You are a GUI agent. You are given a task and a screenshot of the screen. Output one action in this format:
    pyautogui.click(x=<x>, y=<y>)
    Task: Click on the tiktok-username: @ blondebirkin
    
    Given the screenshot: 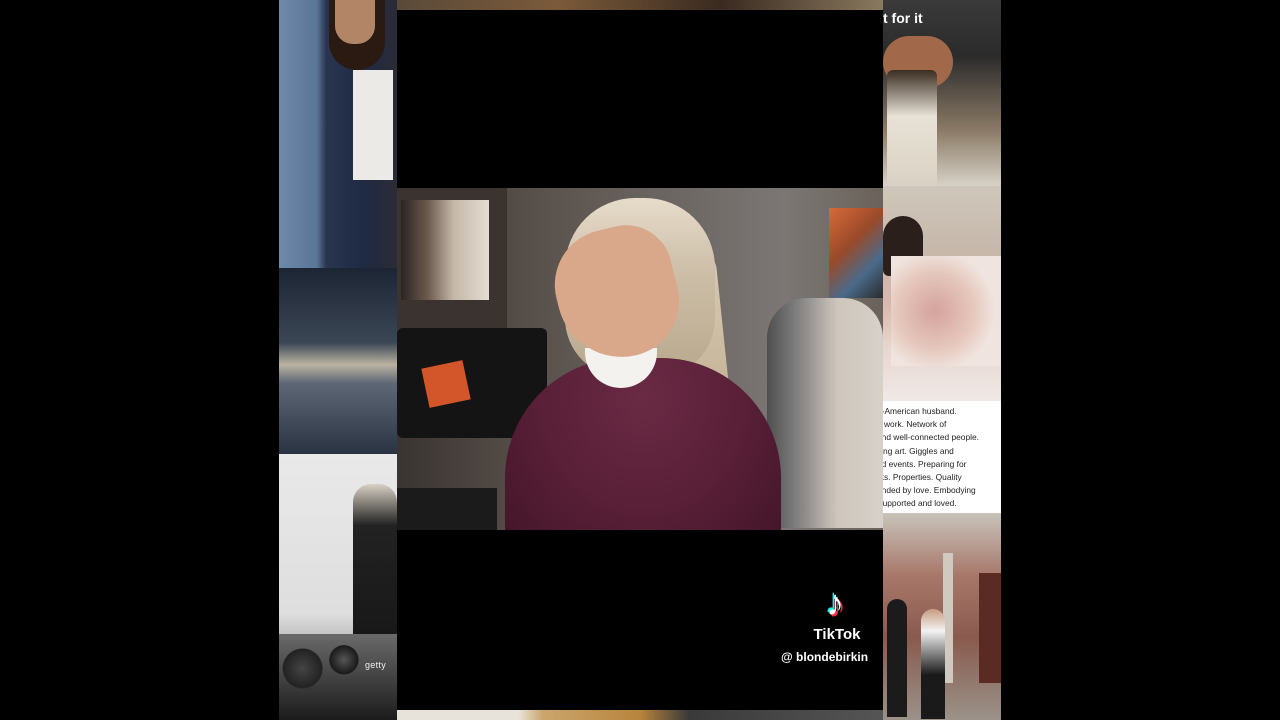 What is the action you would take?
    pyautogui.click(x=825, y=657)
    